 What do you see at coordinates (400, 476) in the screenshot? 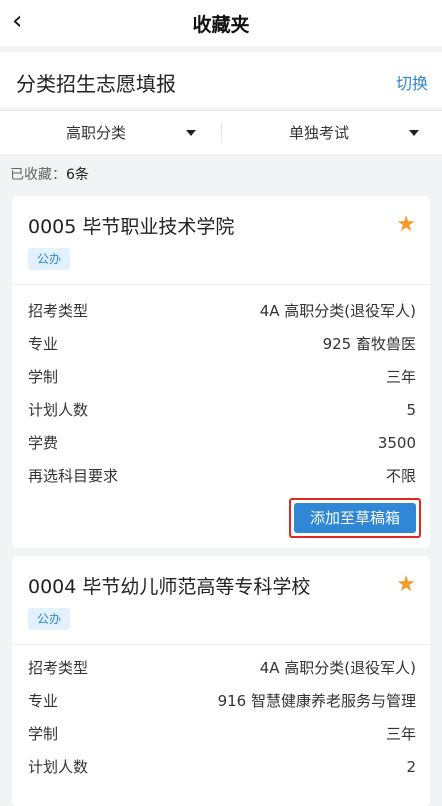
I see `info-value: 不限` at bounding box center [400, 476].